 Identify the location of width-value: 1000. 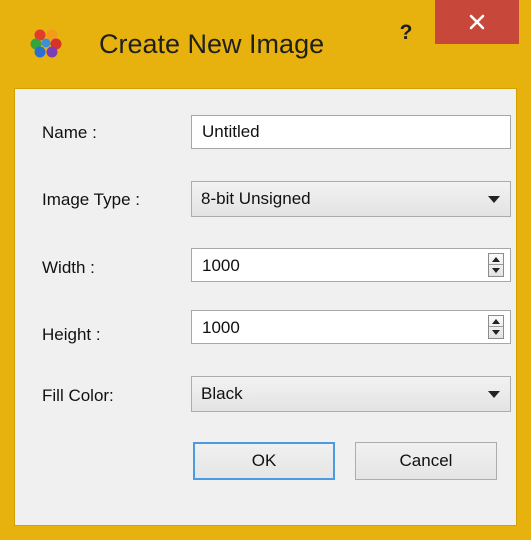
(221, 265).